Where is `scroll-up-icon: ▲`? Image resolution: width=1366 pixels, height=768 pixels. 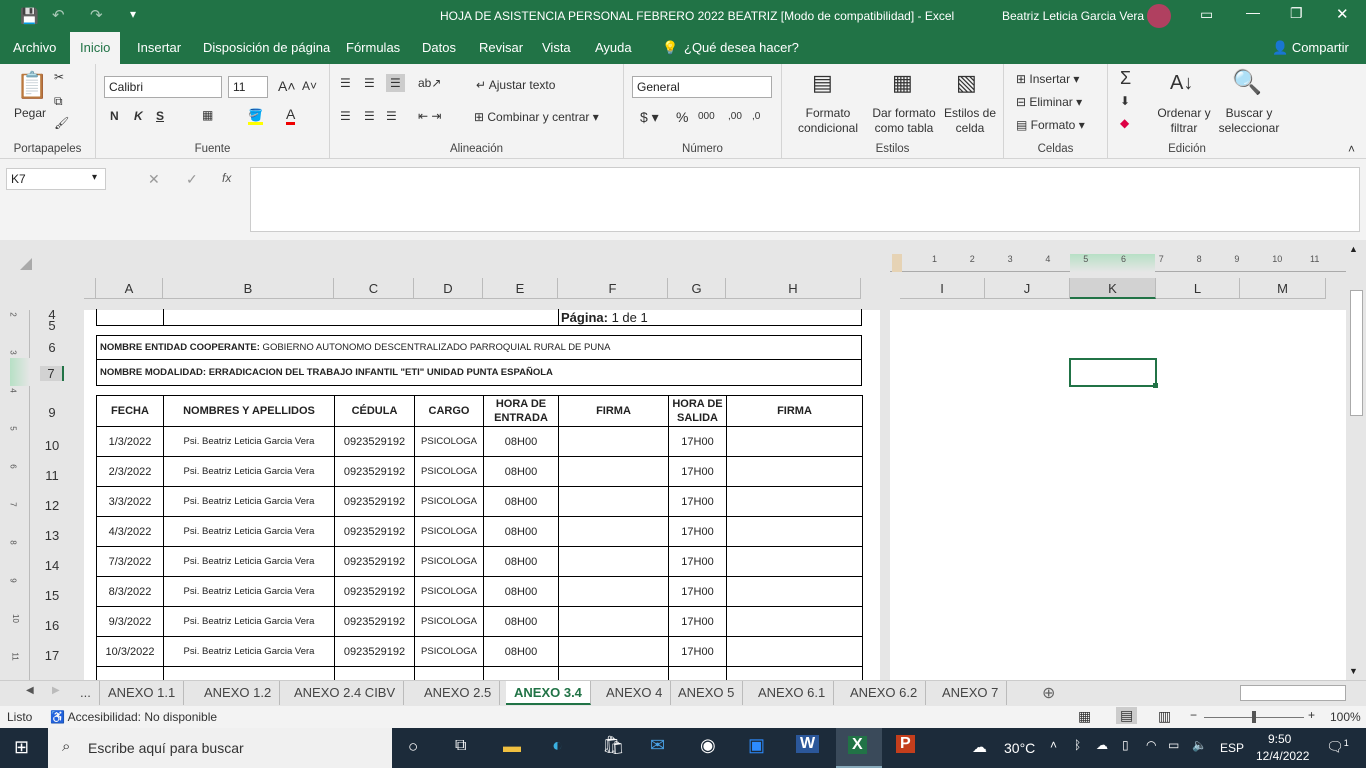
scroll-up-icon: ▲ is located at coordinates (1353, 249).